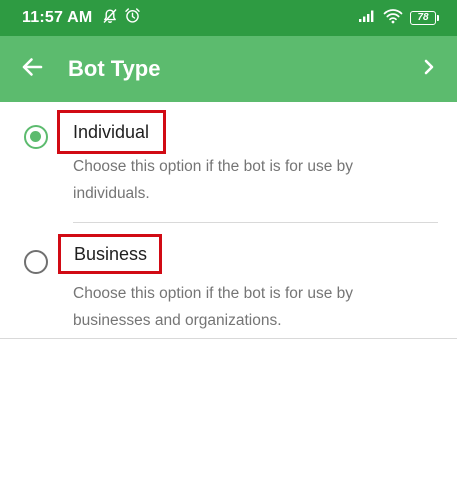  I want to click on highlight-box-business: Business, so click(110, 254).